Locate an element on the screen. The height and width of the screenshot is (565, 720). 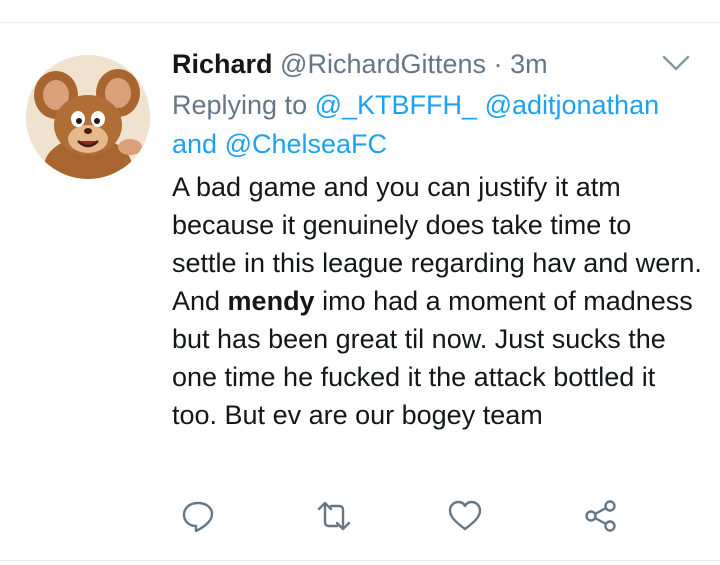
tweet-text-bold: mendy is located at coordinates (271, 301).